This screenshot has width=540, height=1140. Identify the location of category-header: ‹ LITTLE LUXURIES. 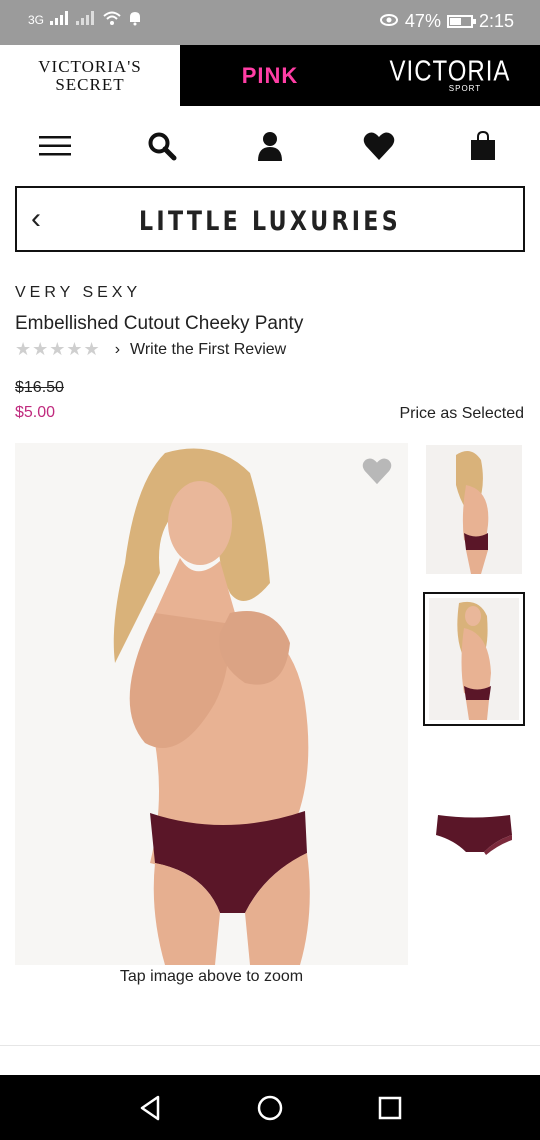
(270, 219).